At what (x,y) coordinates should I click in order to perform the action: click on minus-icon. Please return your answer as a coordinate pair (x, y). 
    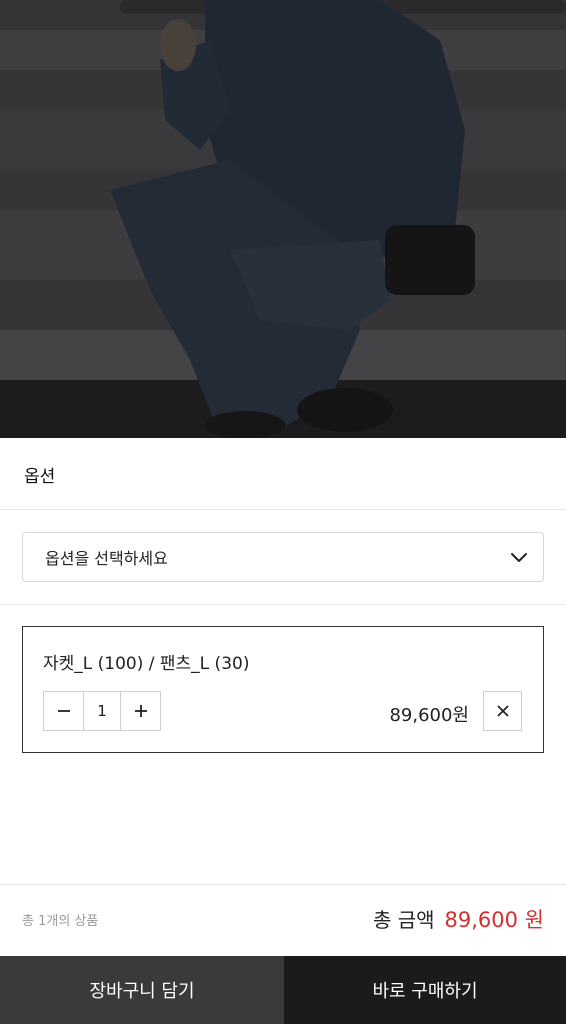
    Looking at the image, I should click on (63, 711).